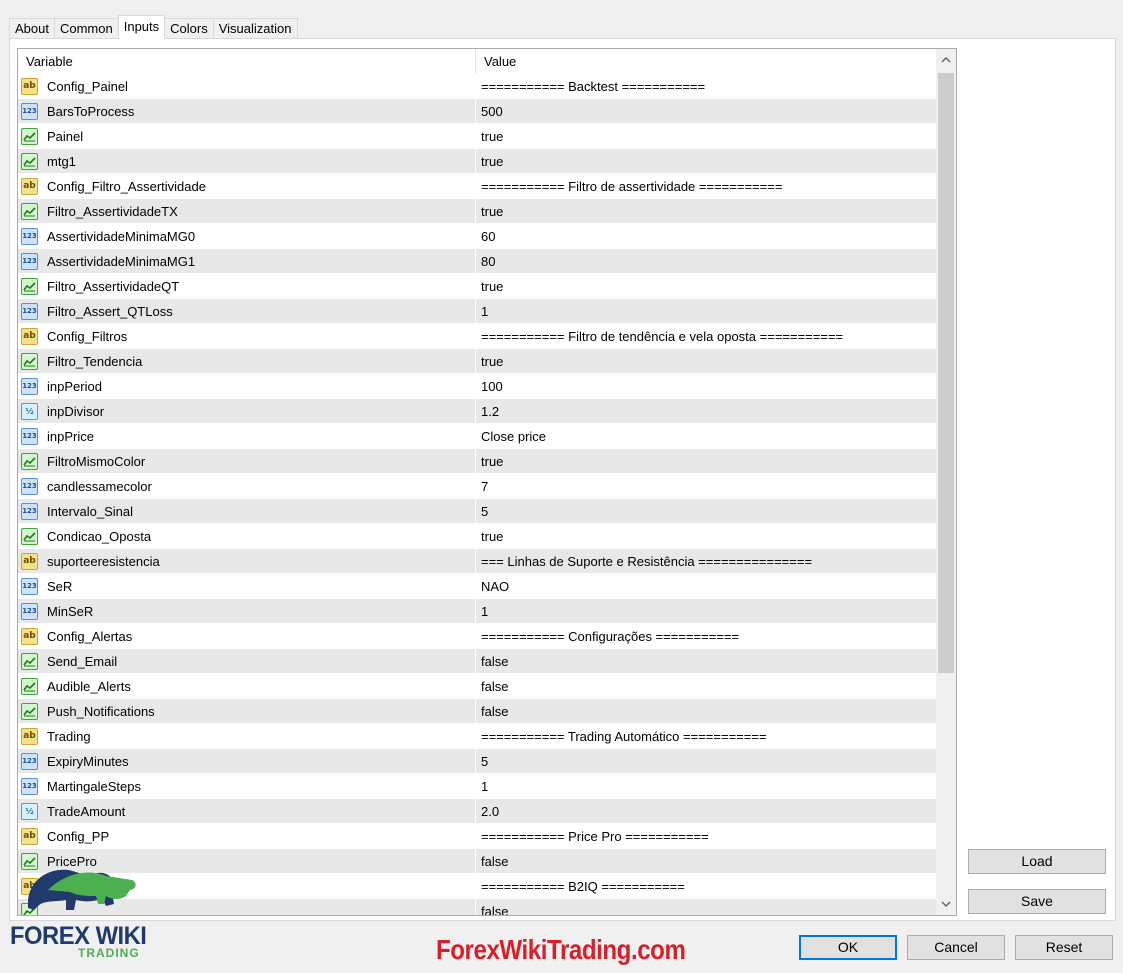 The height and width of the screenshot is (973, 1123). Describe the element at coordinates (189, 28) in the screenshot. I see `tab-colors: Colors` at that location.